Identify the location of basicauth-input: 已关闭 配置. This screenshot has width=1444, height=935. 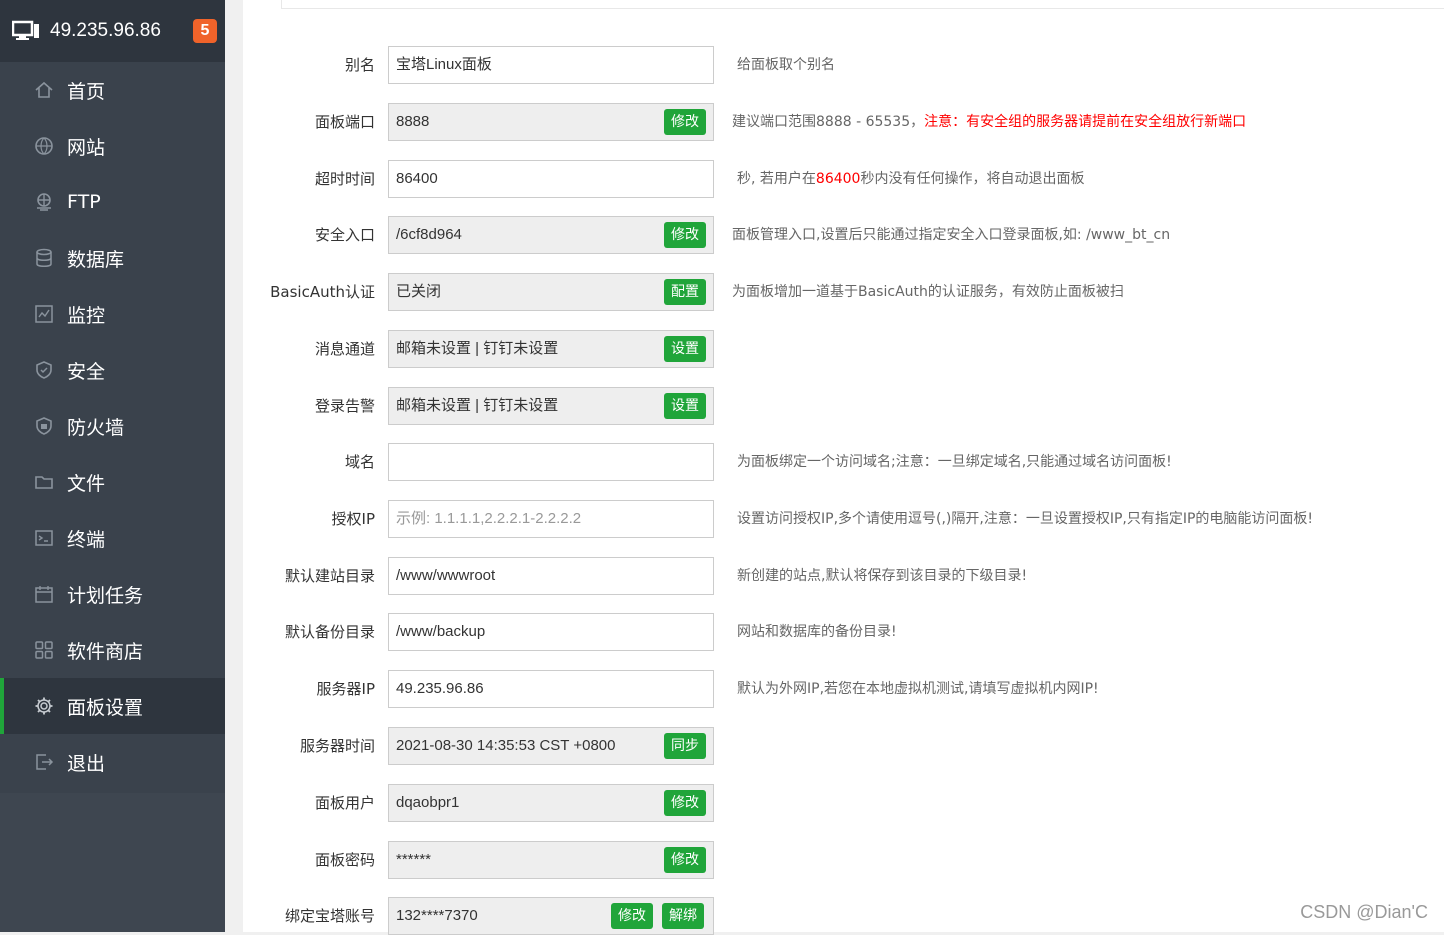
(551, 292).